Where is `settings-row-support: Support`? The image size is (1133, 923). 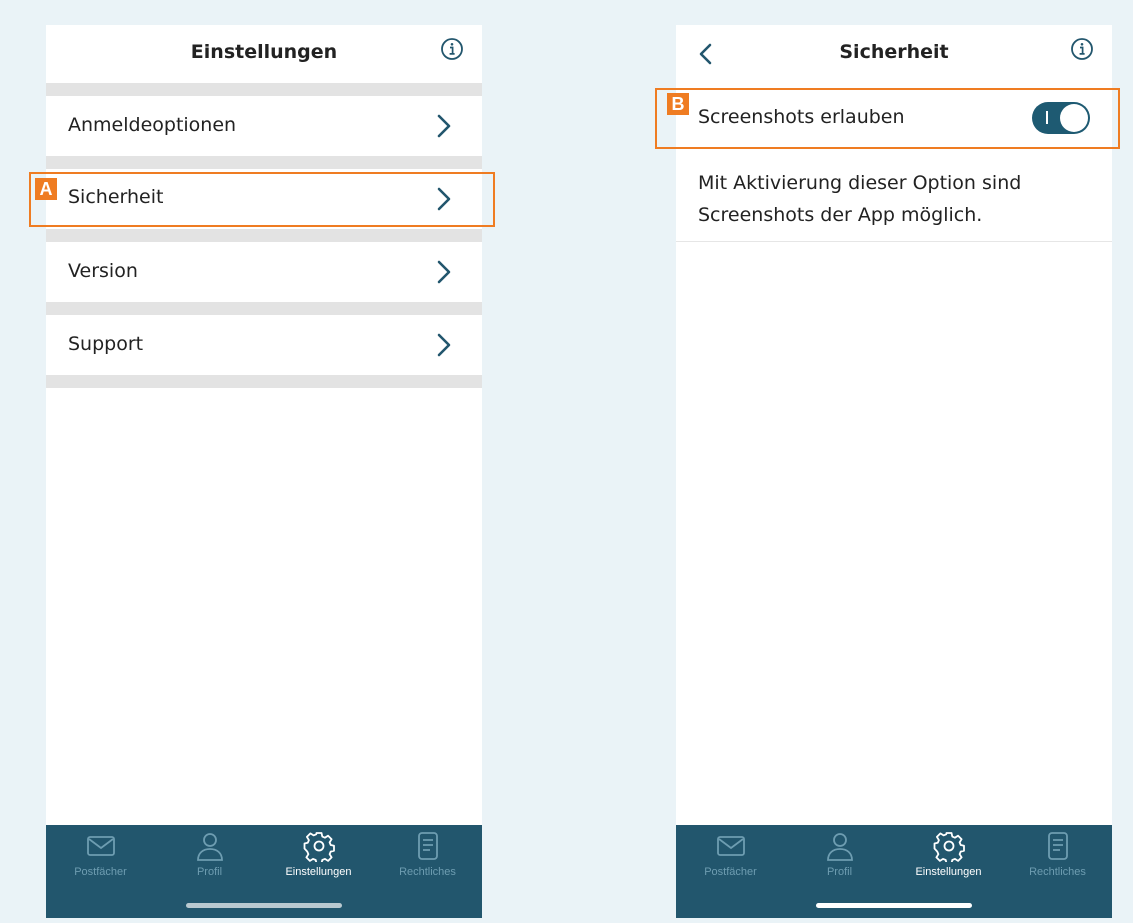
settings-row-support: Support is located at coordinates (264, 345).